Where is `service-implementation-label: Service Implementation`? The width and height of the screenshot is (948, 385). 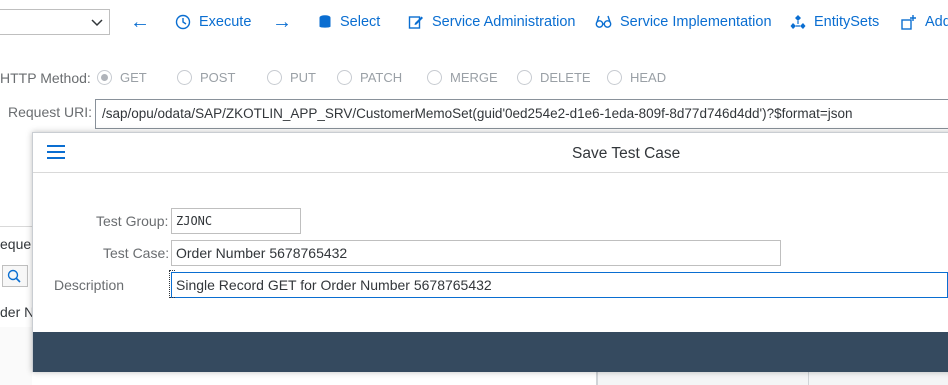 service-implementation-label: Service Implementation is located at coordinates (696, 22).